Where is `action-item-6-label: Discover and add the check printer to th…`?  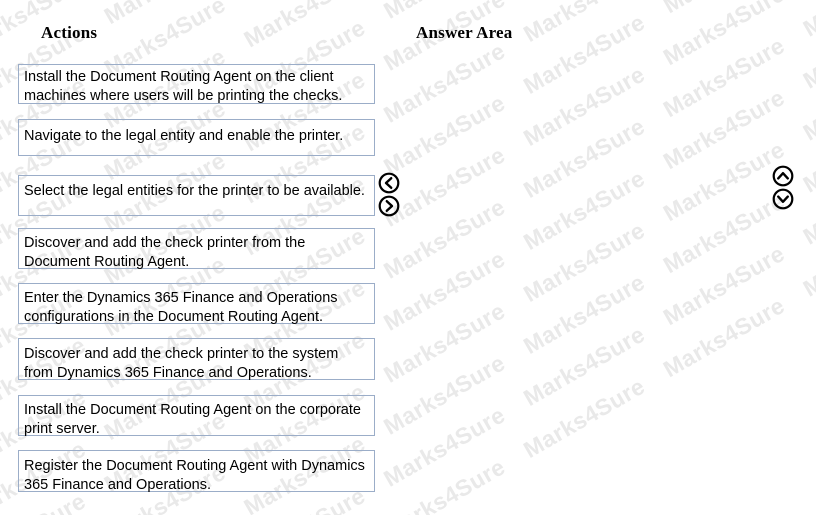
action-item-6-label: Discover and add the check printer to th… is located at coordinates (181, 363).